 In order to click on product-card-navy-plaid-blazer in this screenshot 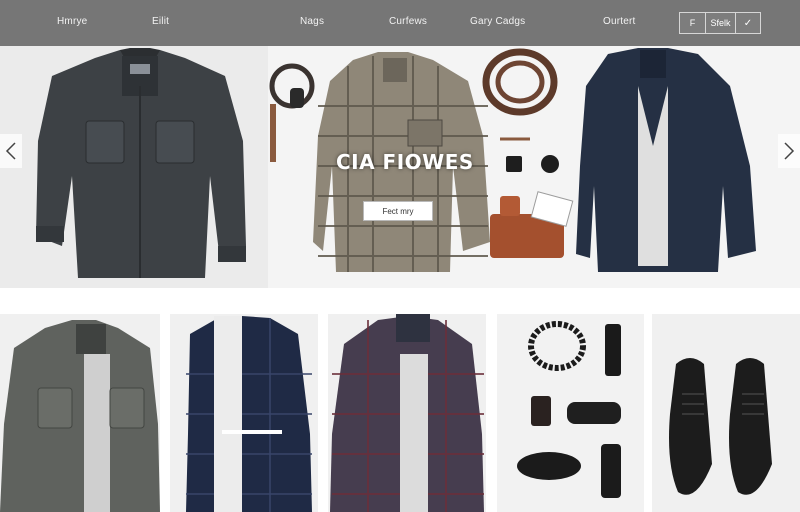, I will do `click(244, 413)`.